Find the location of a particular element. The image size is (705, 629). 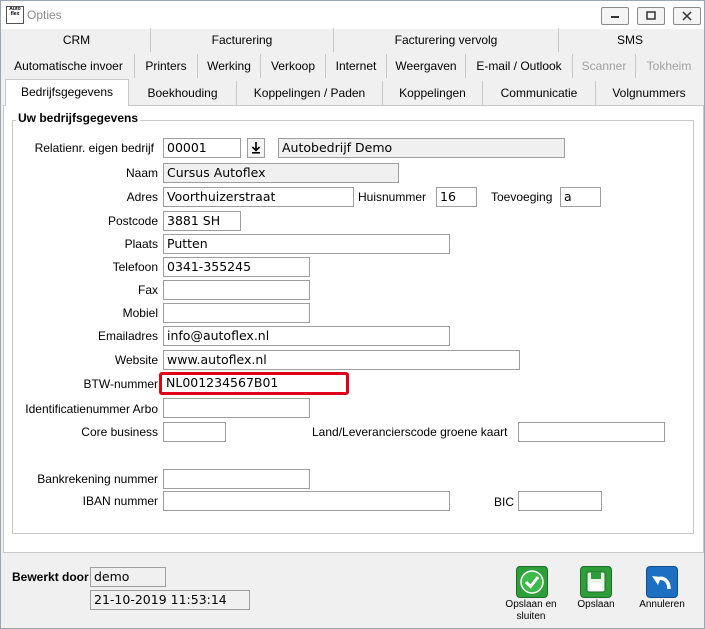

btw-highlight-box is located at coordinates (254, 383).